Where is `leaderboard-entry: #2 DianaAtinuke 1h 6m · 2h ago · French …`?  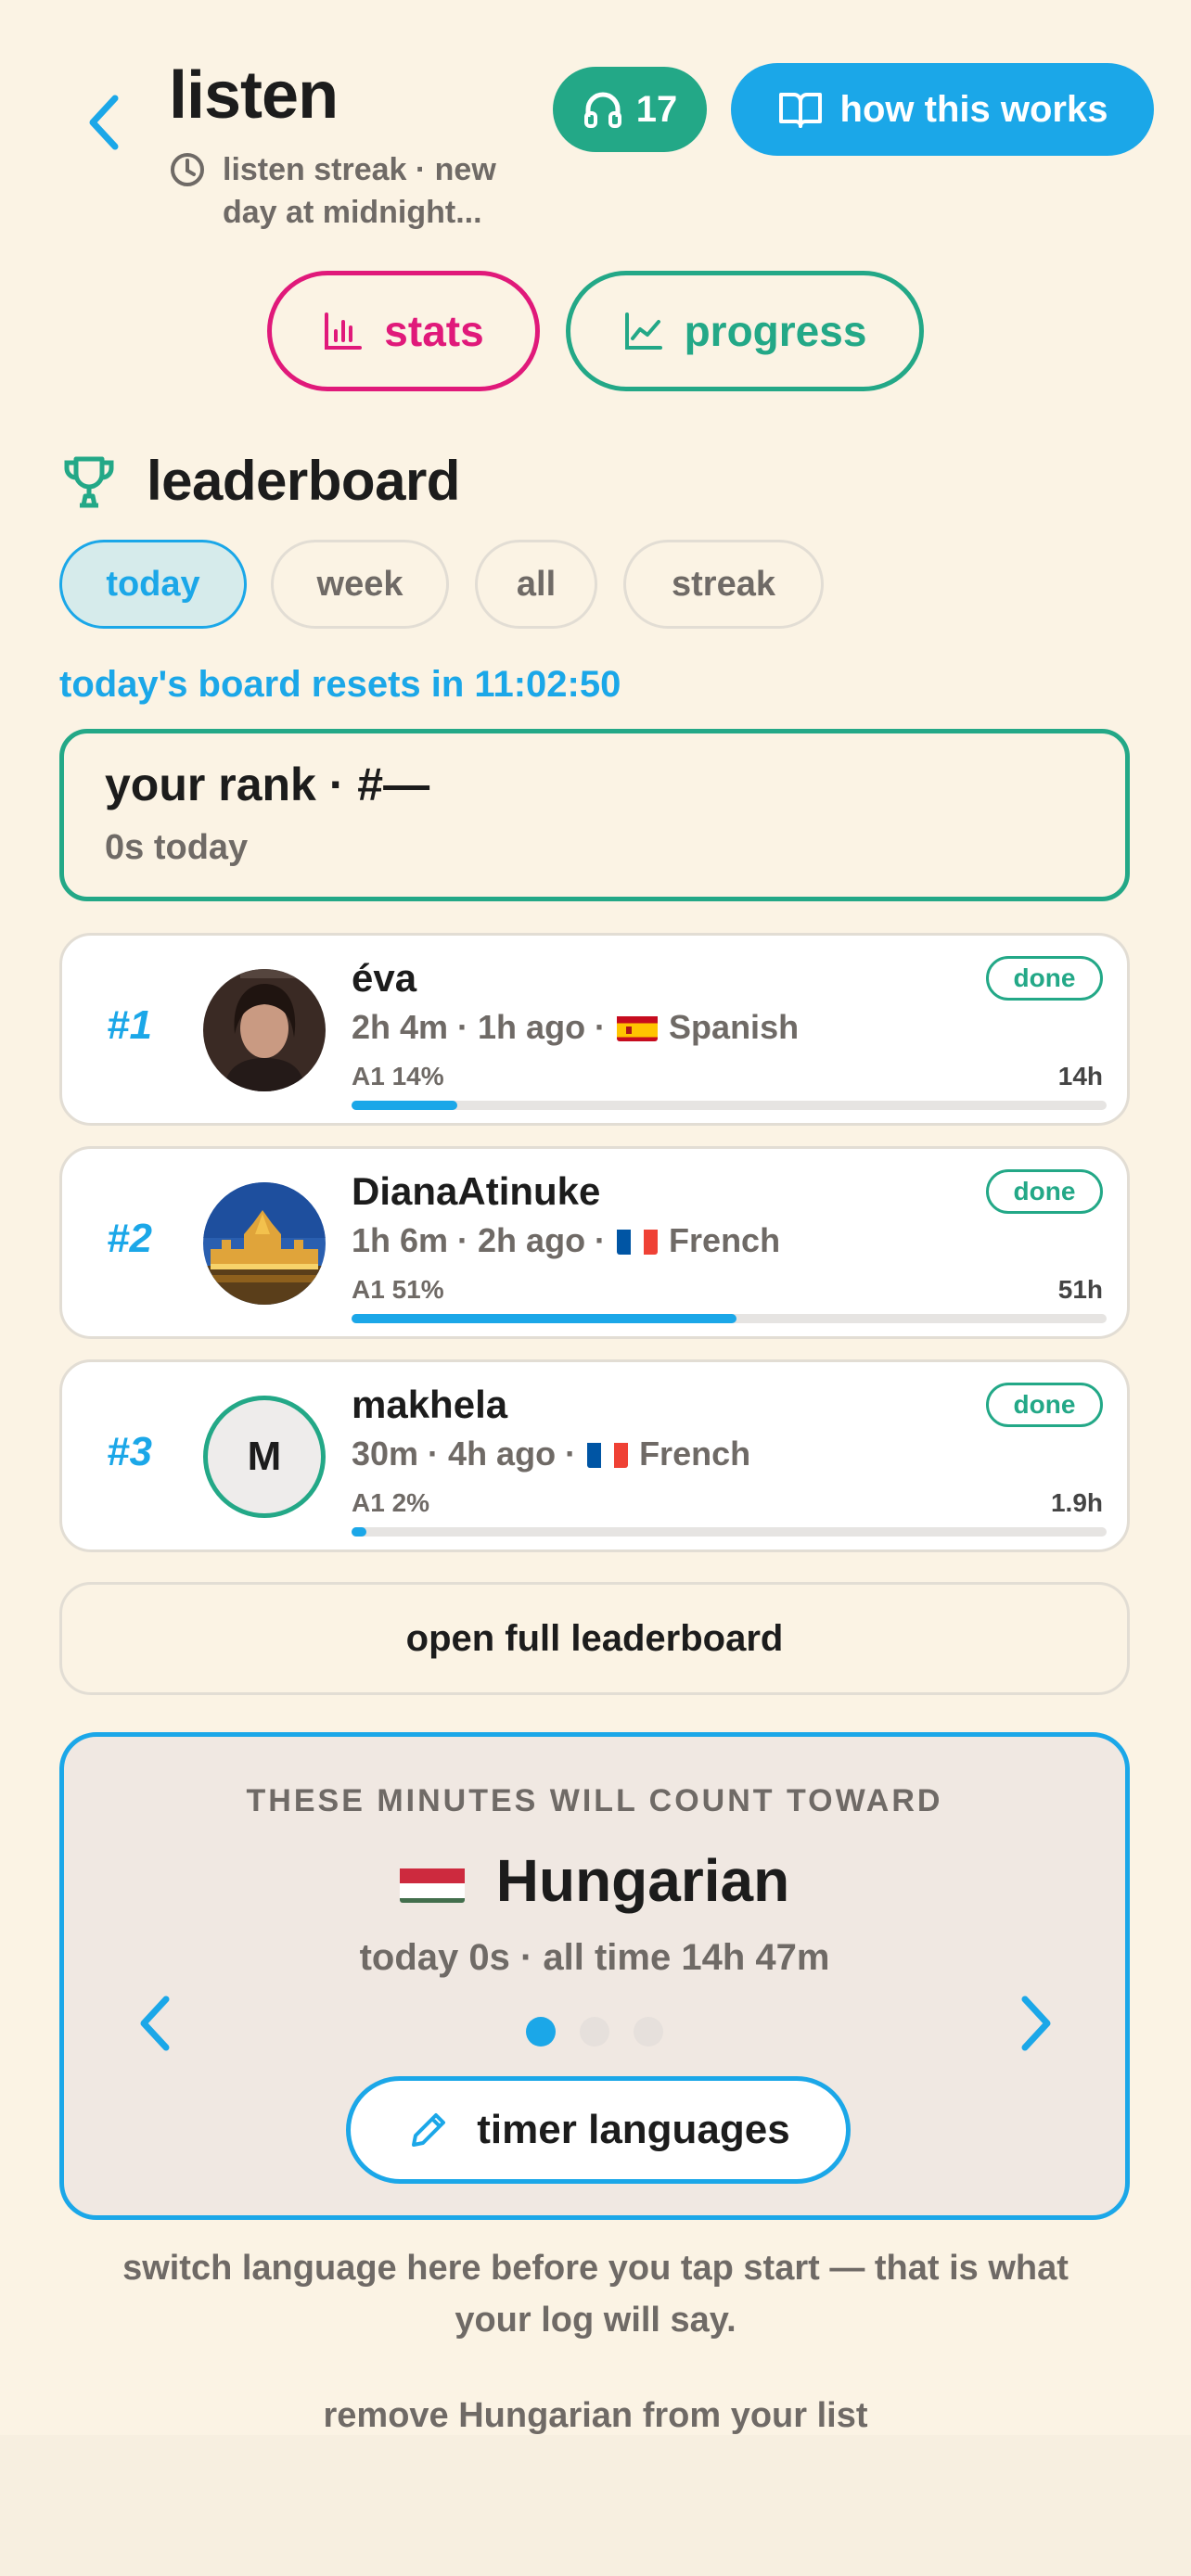 leaderboard-entry: #2 DianaAtinuke 1h 6m · 2h ago · French … is located at coordinates (594, 1243).